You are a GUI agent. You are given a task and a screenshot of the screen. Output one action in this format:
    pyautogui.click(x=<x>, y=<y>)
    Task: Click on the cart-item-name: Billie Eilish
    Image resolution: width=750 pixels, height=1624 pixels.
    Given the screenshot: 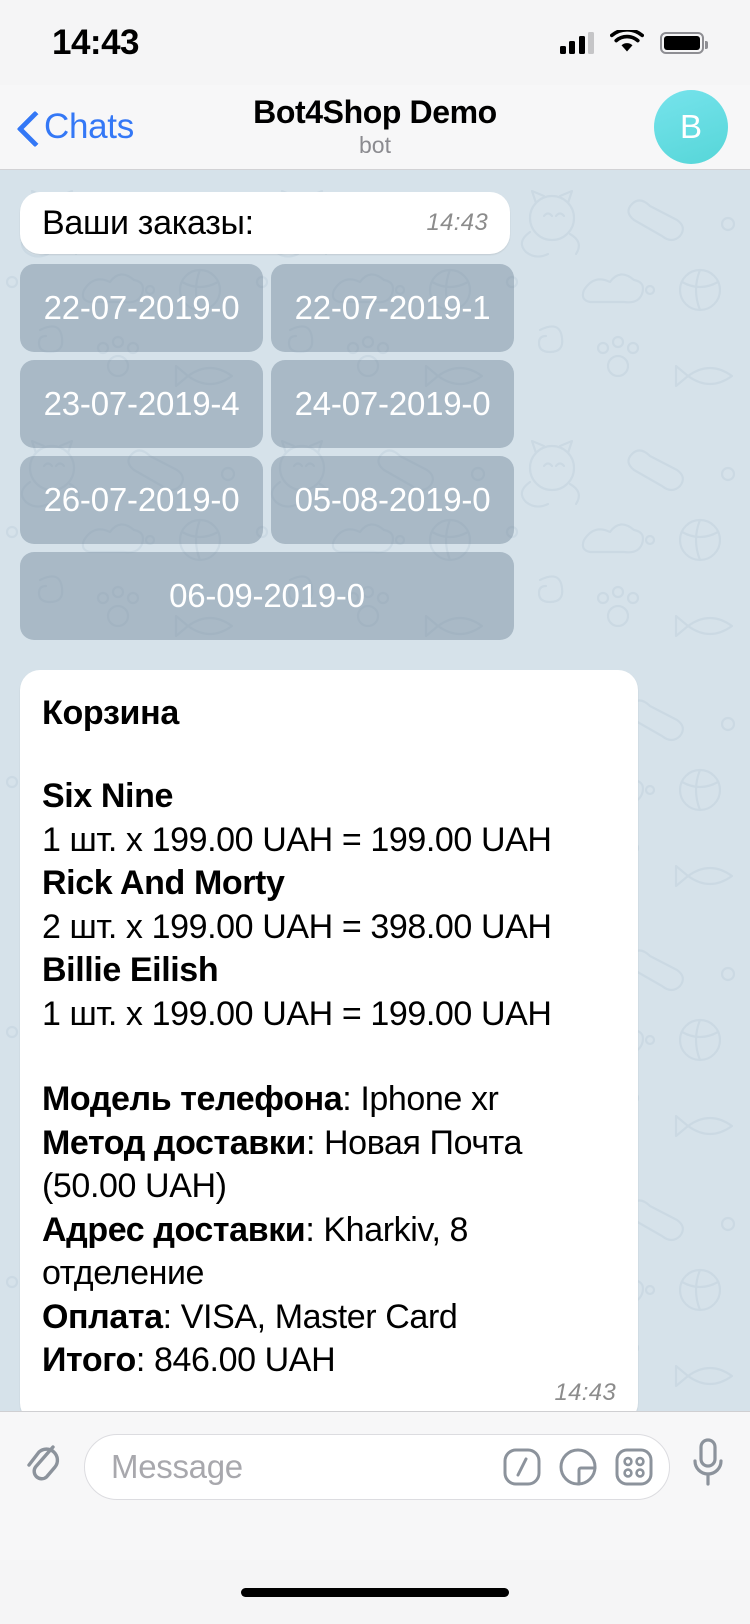 What is the action you would take?
    pyautogui.click(x=130, y=970)
    